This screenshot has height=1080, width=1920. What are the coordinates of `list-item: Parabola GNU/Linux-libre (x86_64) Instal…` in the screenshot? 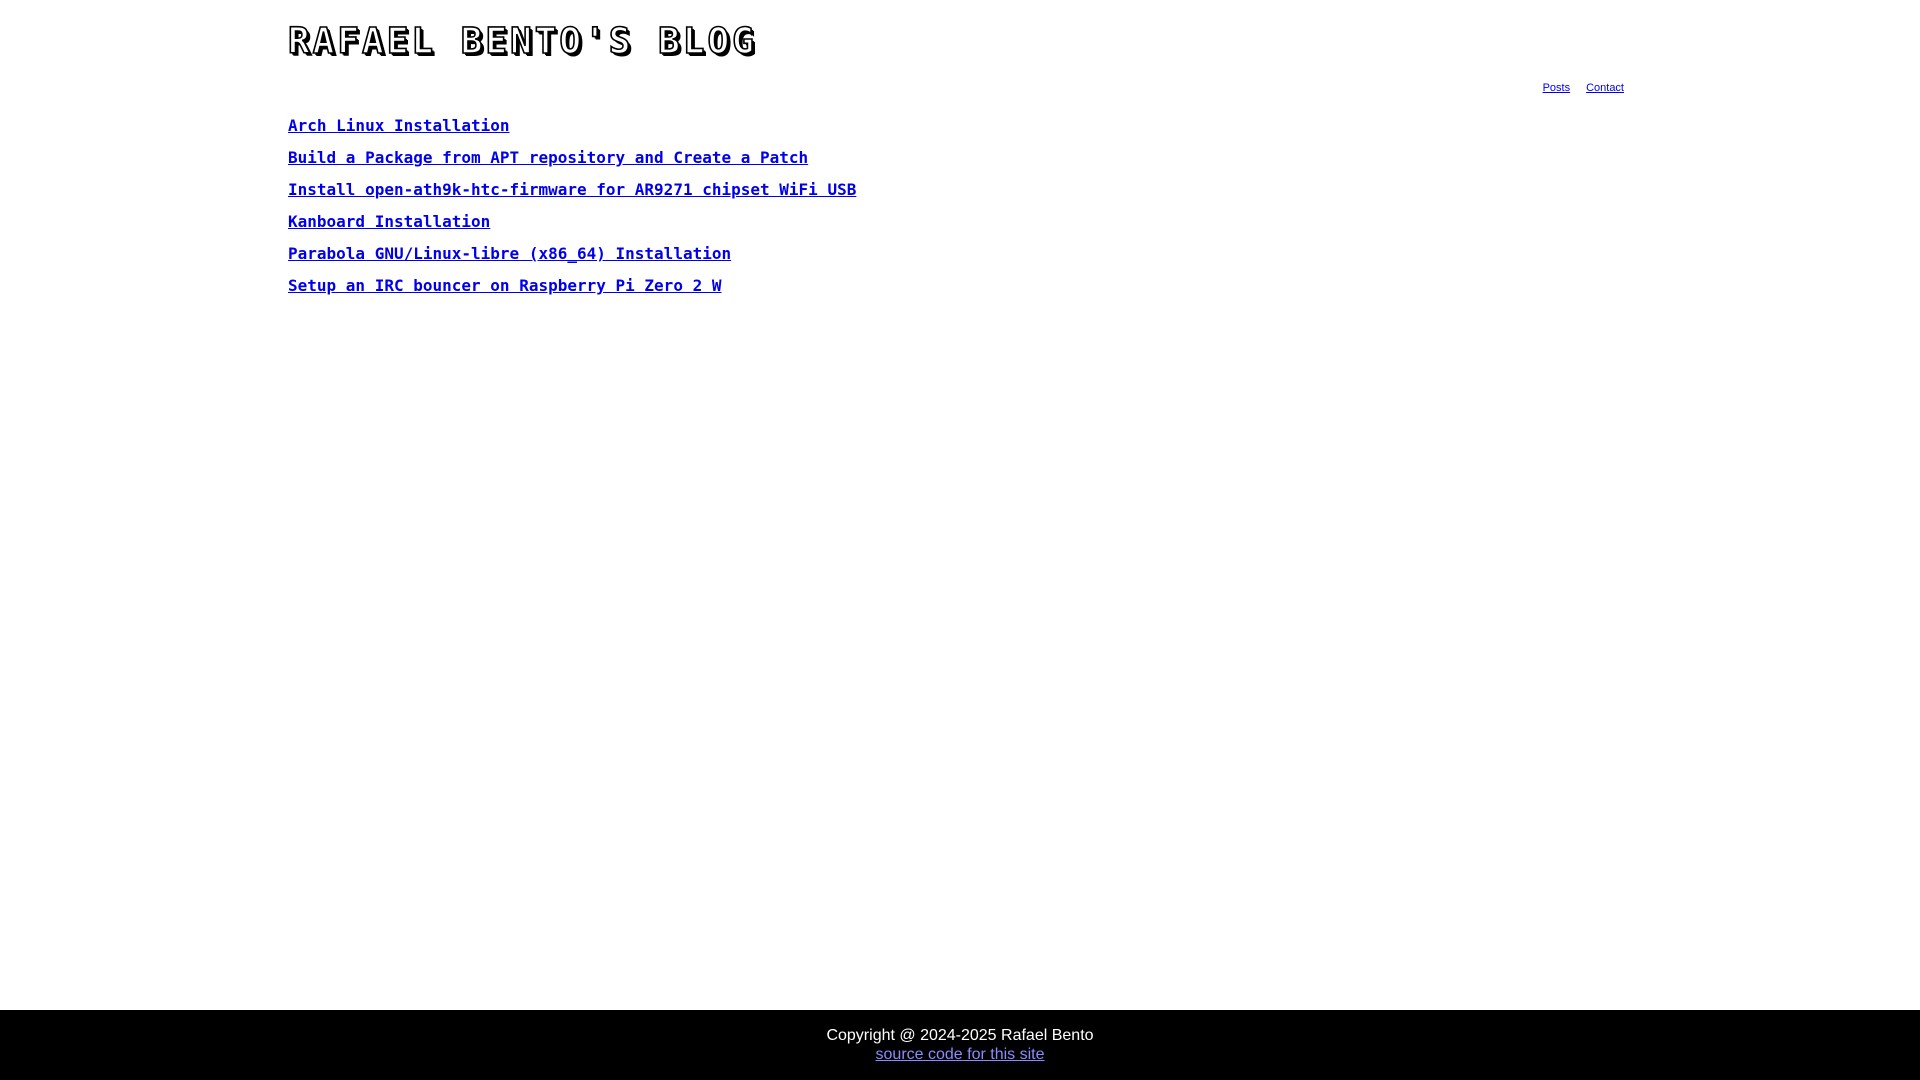 It's located at (572, 258).